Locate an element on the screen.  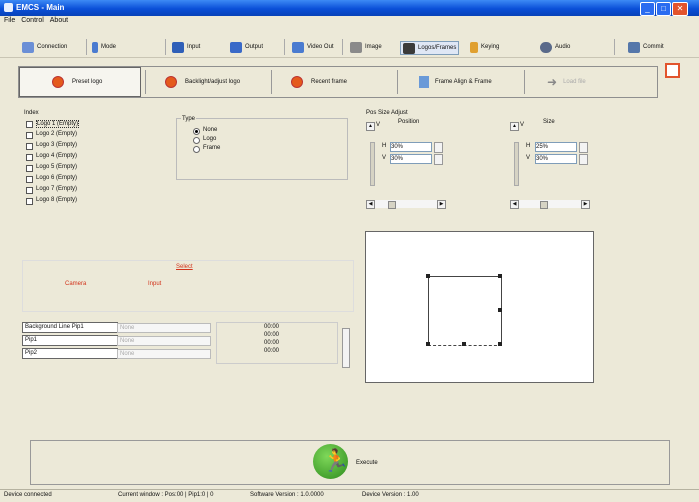
toolbar-keying-button: Keying is located at coordinates (484, 47).